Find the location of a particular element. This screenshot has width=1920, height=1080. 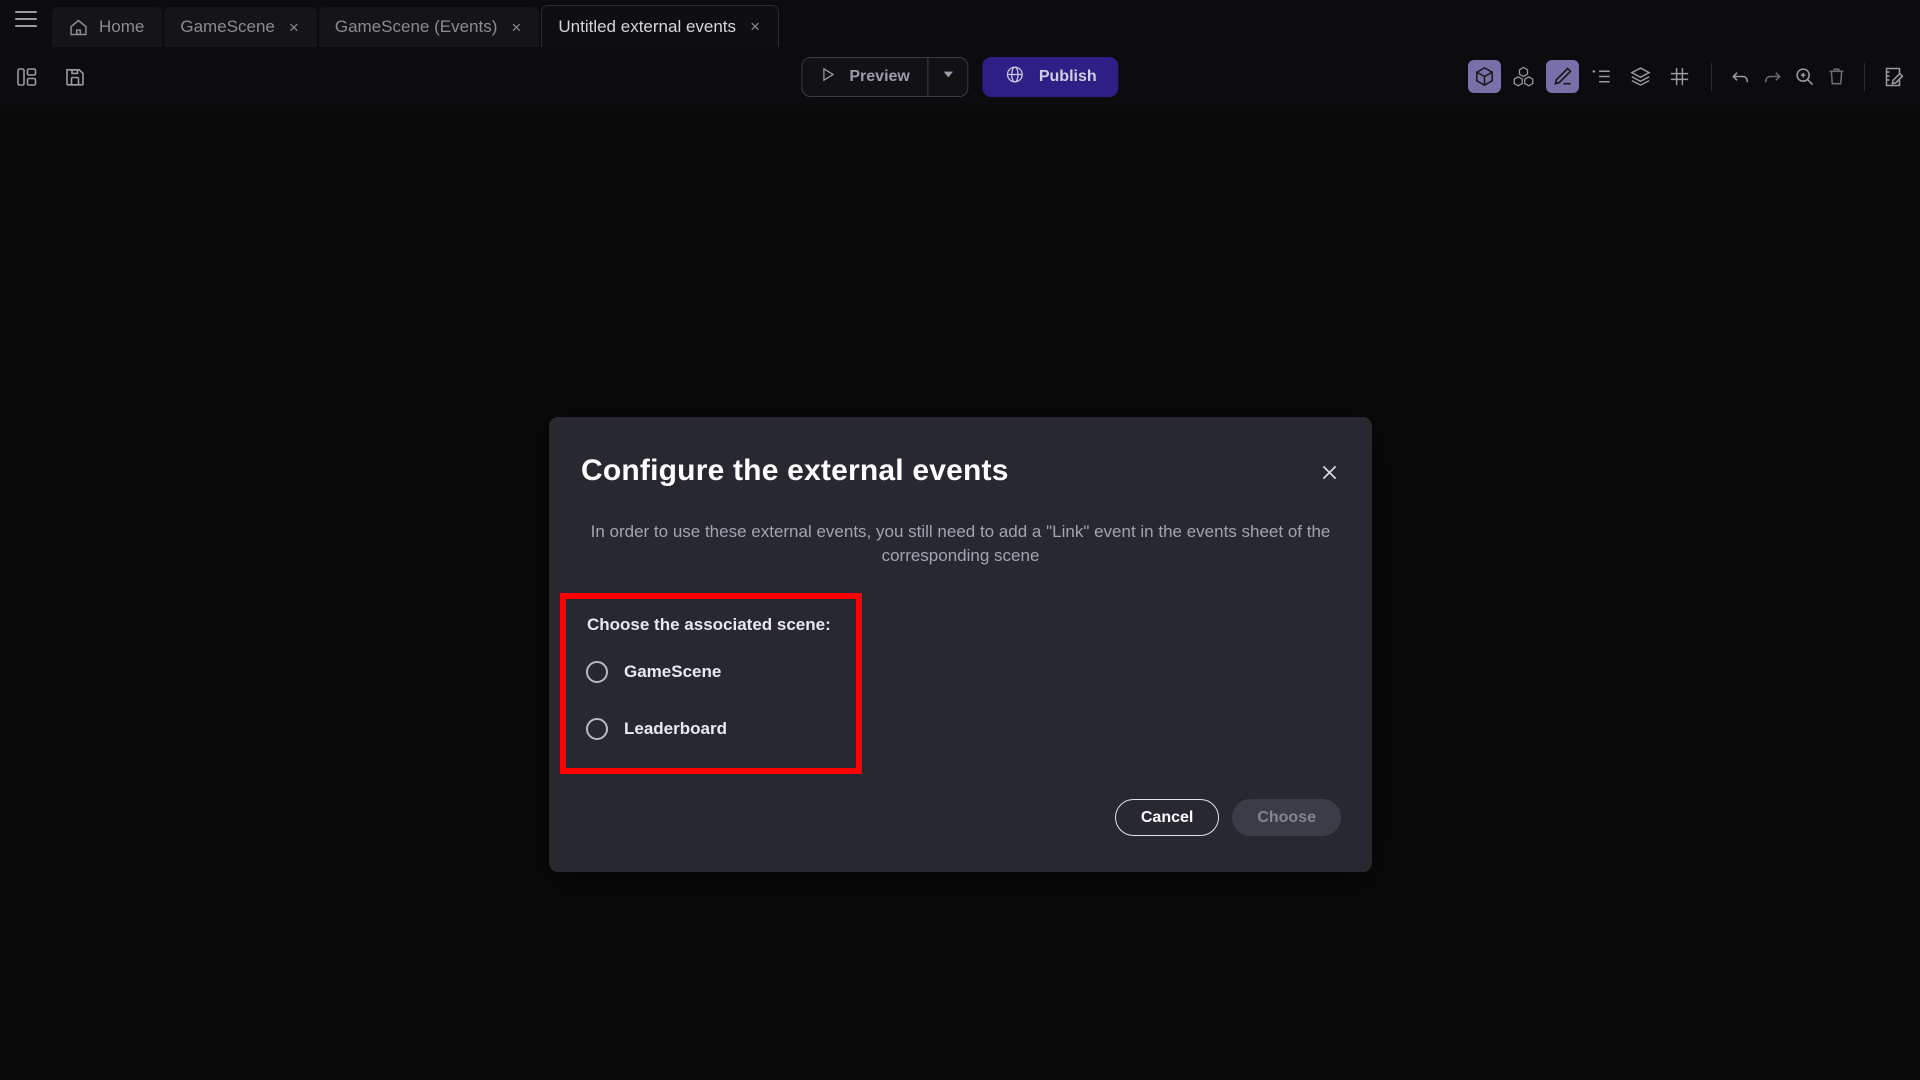

toolbar-right-group is located at coordinates (1687, 76).